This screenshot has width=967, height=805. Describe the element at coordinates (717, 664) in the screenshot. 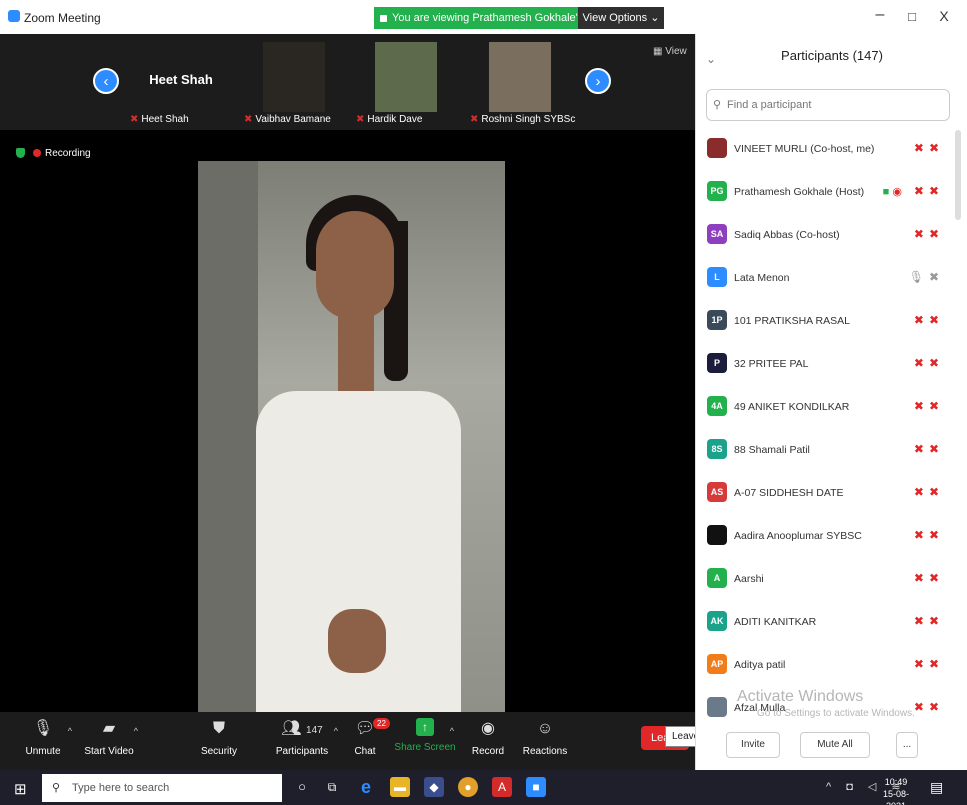

I see `participant-avatar: AP` at that location.